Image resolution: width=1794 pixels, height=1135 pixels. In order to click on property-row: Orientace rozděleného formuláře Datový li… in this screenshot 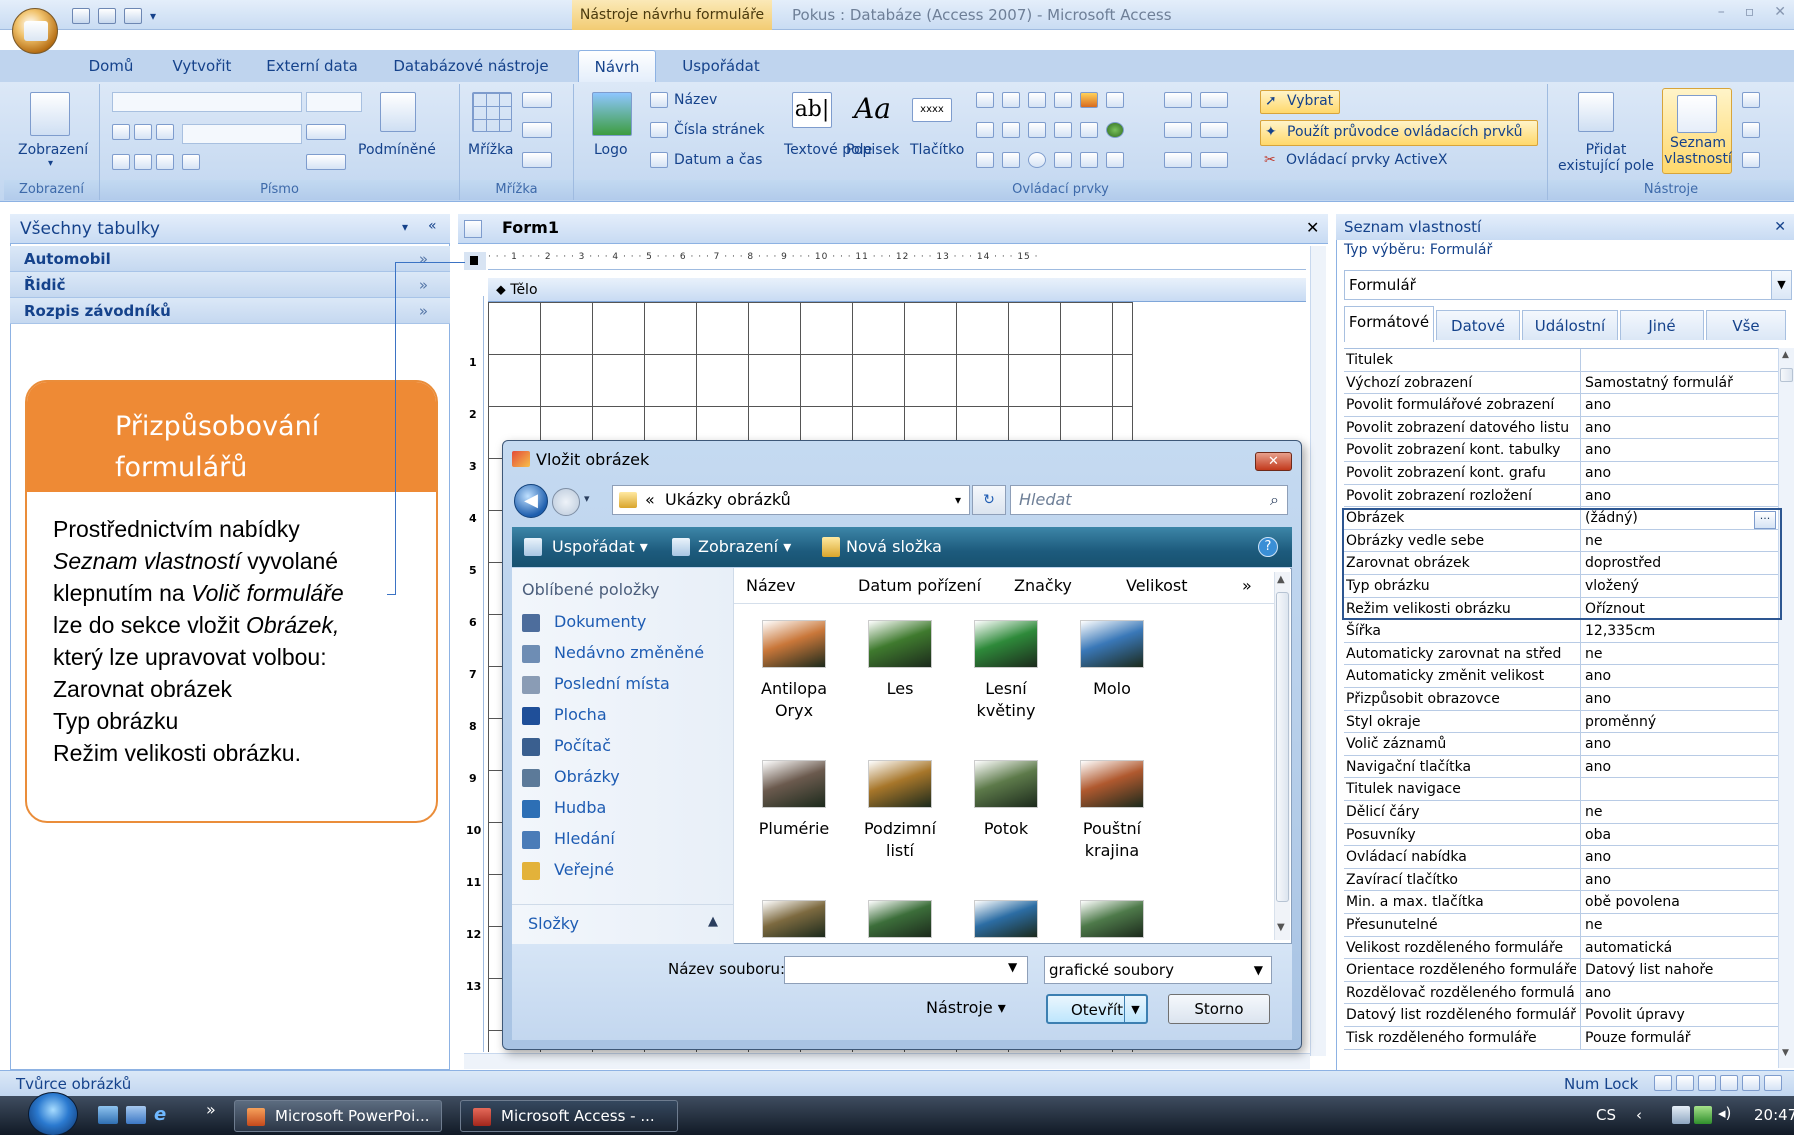, I will do `click(1562, 970)`.